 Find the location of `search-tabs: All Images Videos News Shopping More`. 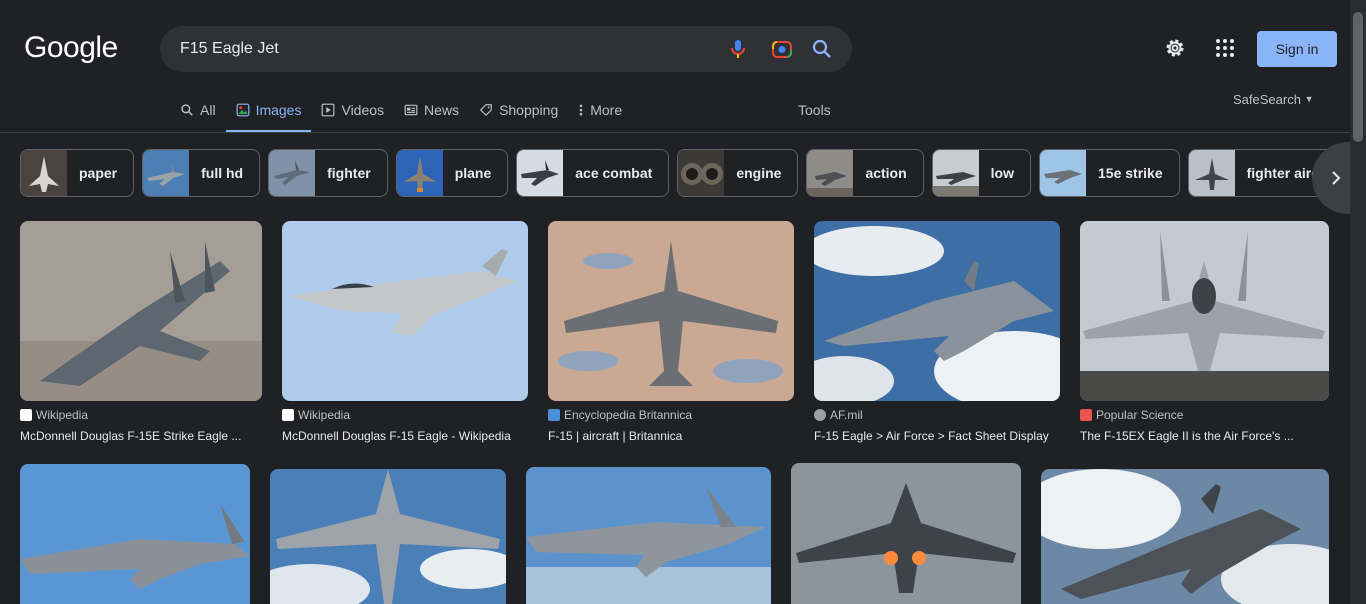

search-tabs: All Images Videos News Shopping More is located at coordinates (401, 114).